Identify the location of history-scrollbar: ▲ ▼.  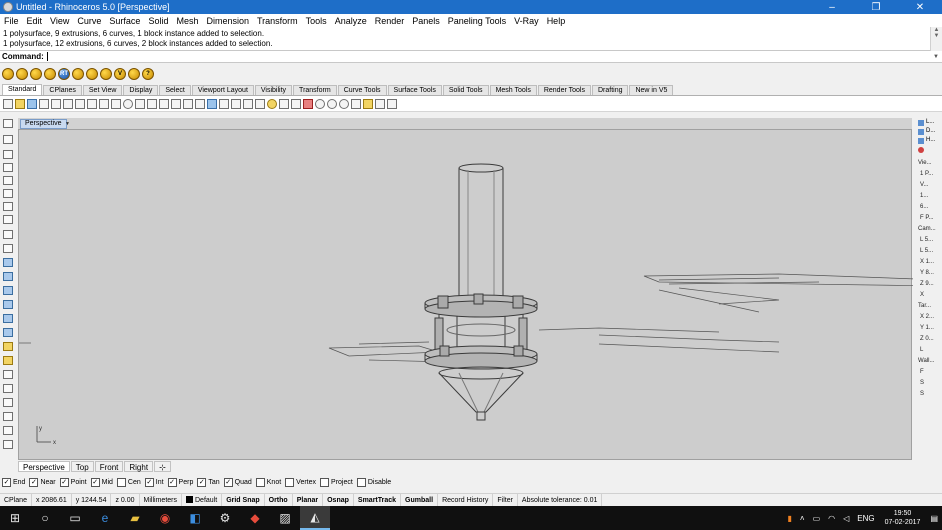
(936, 39).